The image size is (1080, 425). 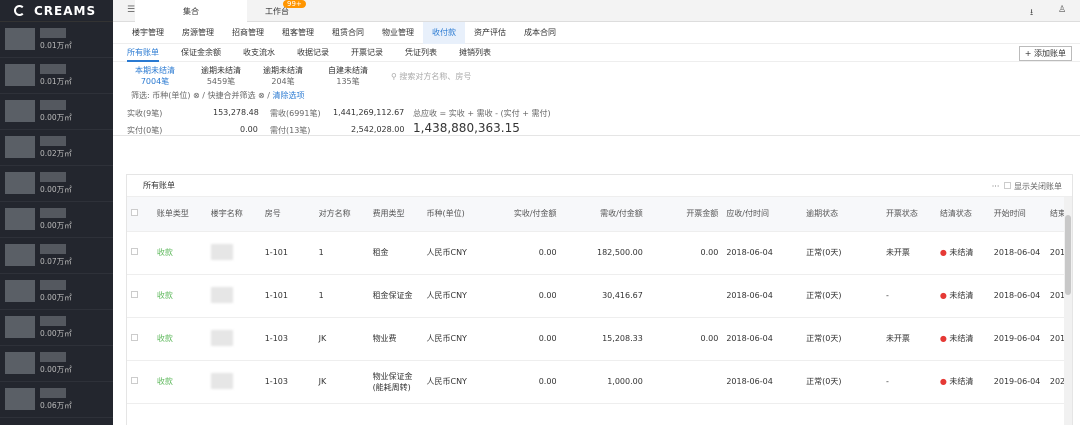 I want to click on column-header: 房号, so click(x=287, y=214).